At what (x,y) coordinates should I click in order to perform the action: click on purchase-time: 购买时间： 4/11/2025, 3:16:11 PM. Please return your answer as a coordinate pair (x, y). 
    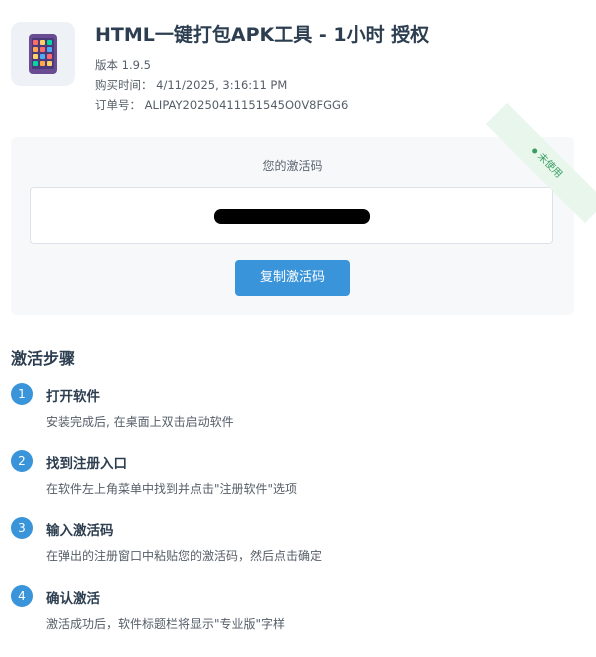
    Looking at the image, I should click on (191, 85).